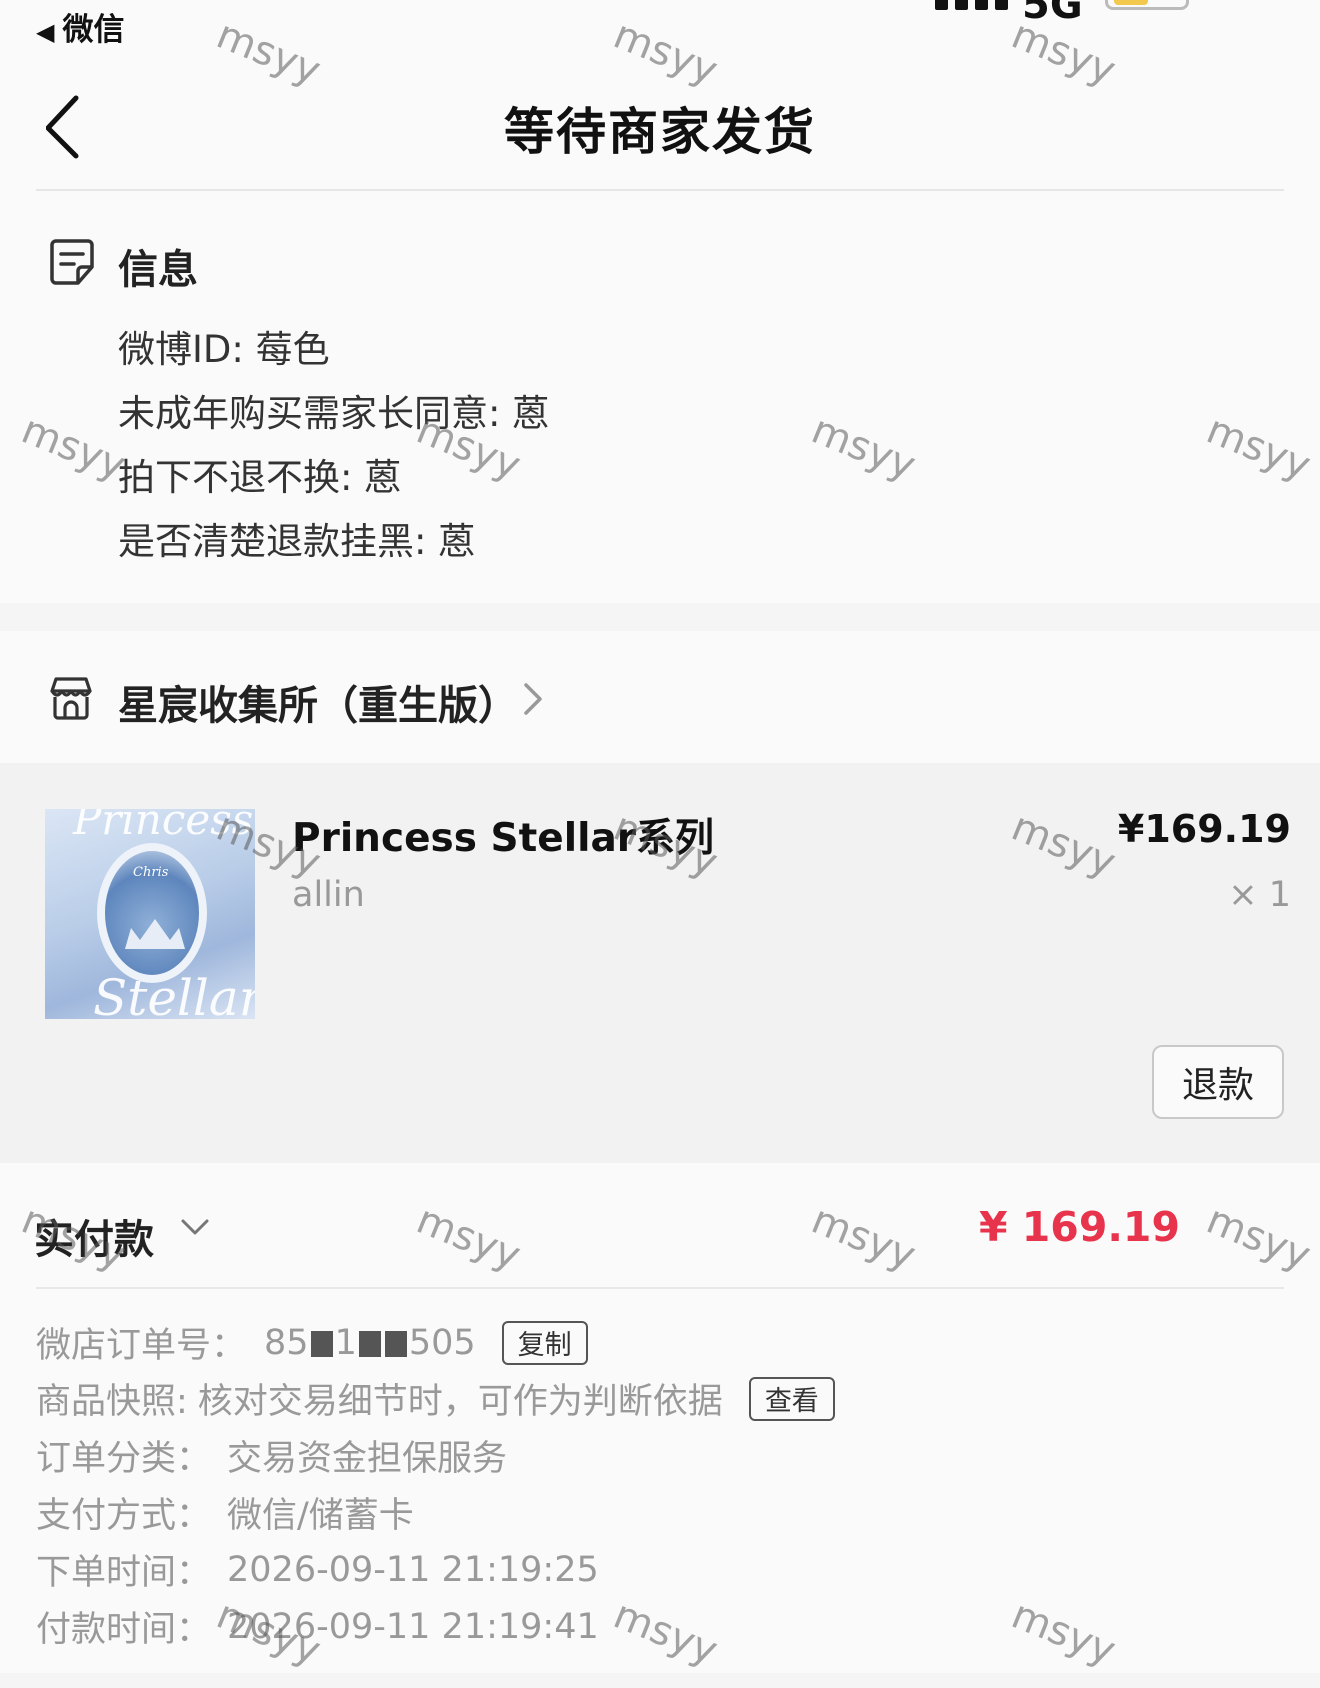 This screenshot has width=1320, height=1688. Describe the element at coordinates (297, 541) in the screenshot. I see `info-line-refund-blacklist: 是否清楚退款挂黑: 蒽` at that location.